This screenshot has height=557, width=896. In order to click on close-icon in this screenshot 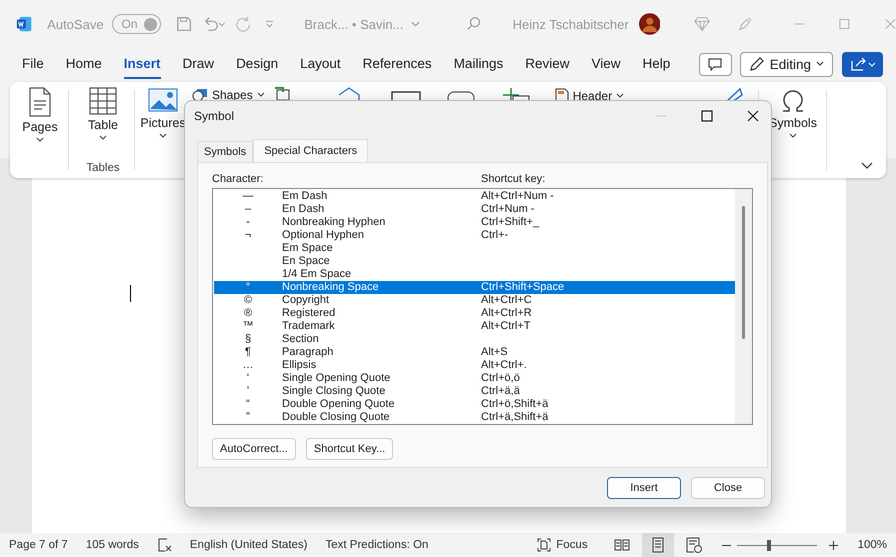, I will do `click(753, 116)`.